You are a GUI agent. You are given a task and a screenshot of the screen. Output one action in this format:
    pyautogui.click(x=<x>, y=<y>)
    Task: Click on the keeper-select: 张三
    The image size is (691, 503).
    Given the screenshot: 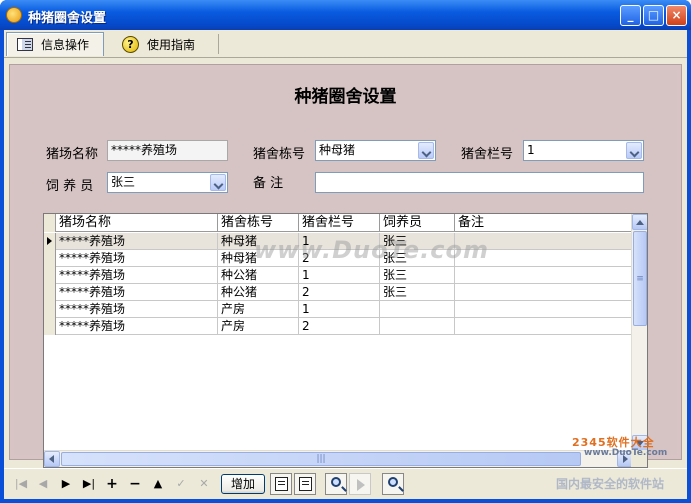 What is the action you would take?
    pyautogui.click(x=167, y=182)
    